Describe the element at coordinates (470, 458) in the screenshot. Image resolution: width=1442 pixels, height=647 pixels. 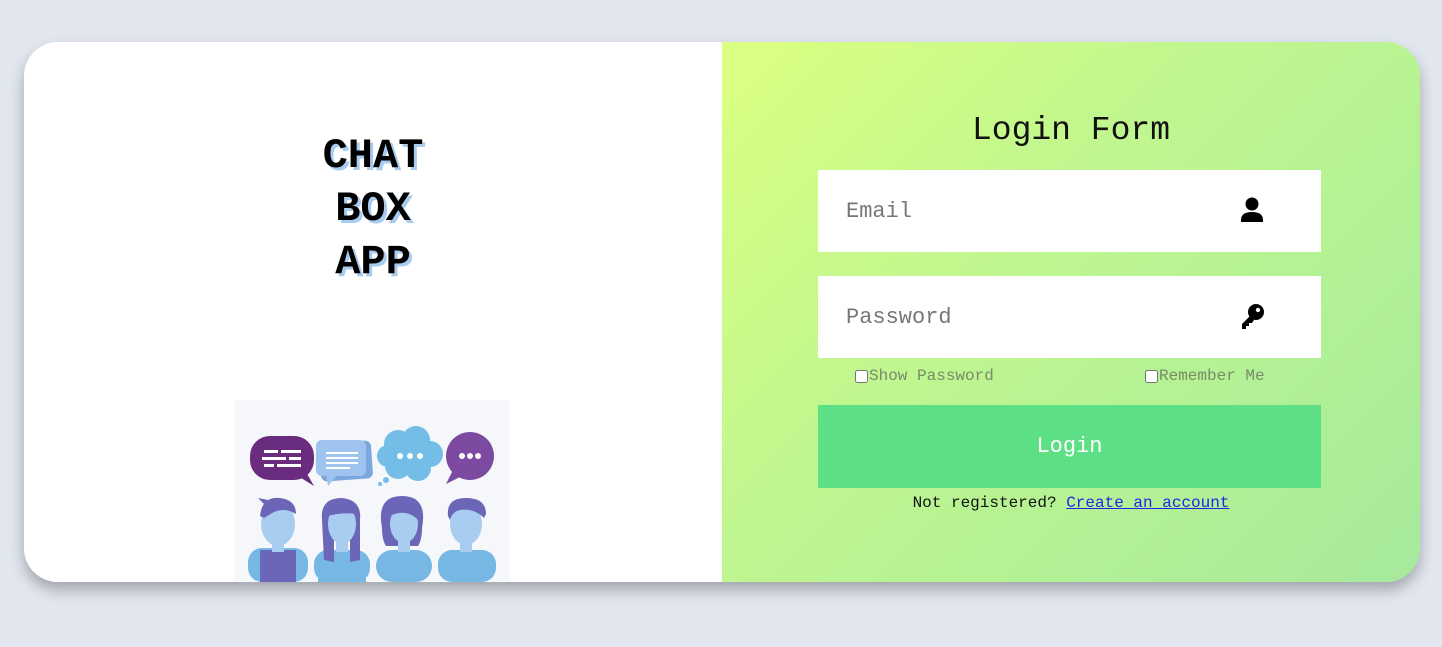
I see `chat-dots-icon` at that location.